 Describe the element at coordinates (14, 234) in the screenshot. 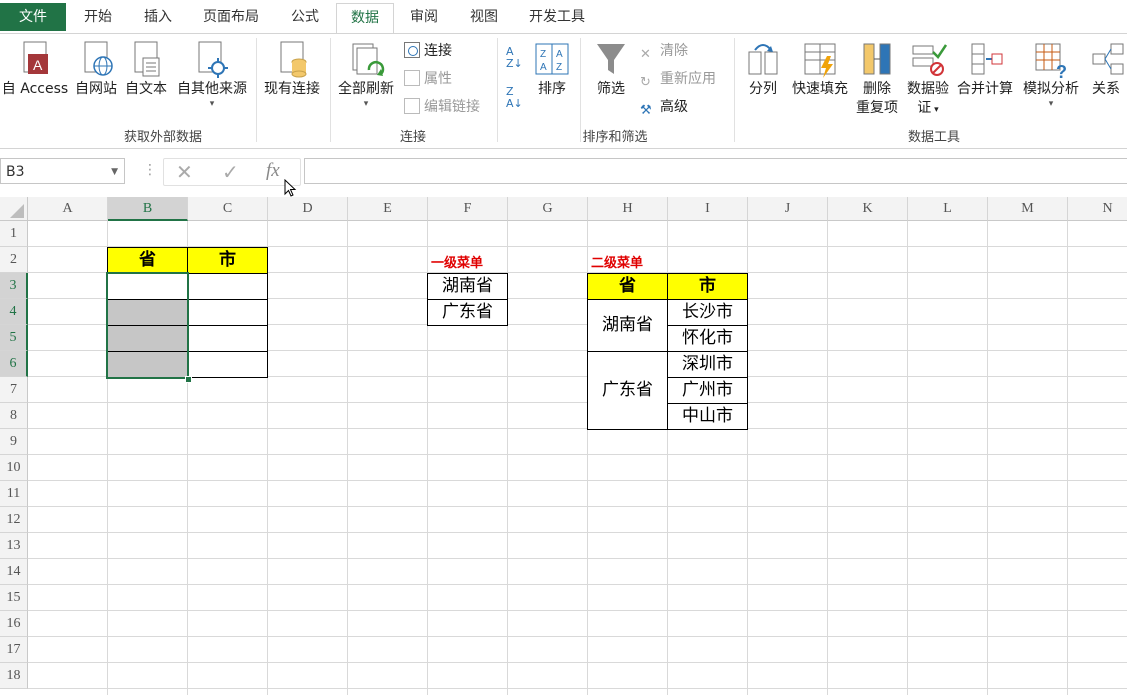

I see `row-header-1: 1` at that location.